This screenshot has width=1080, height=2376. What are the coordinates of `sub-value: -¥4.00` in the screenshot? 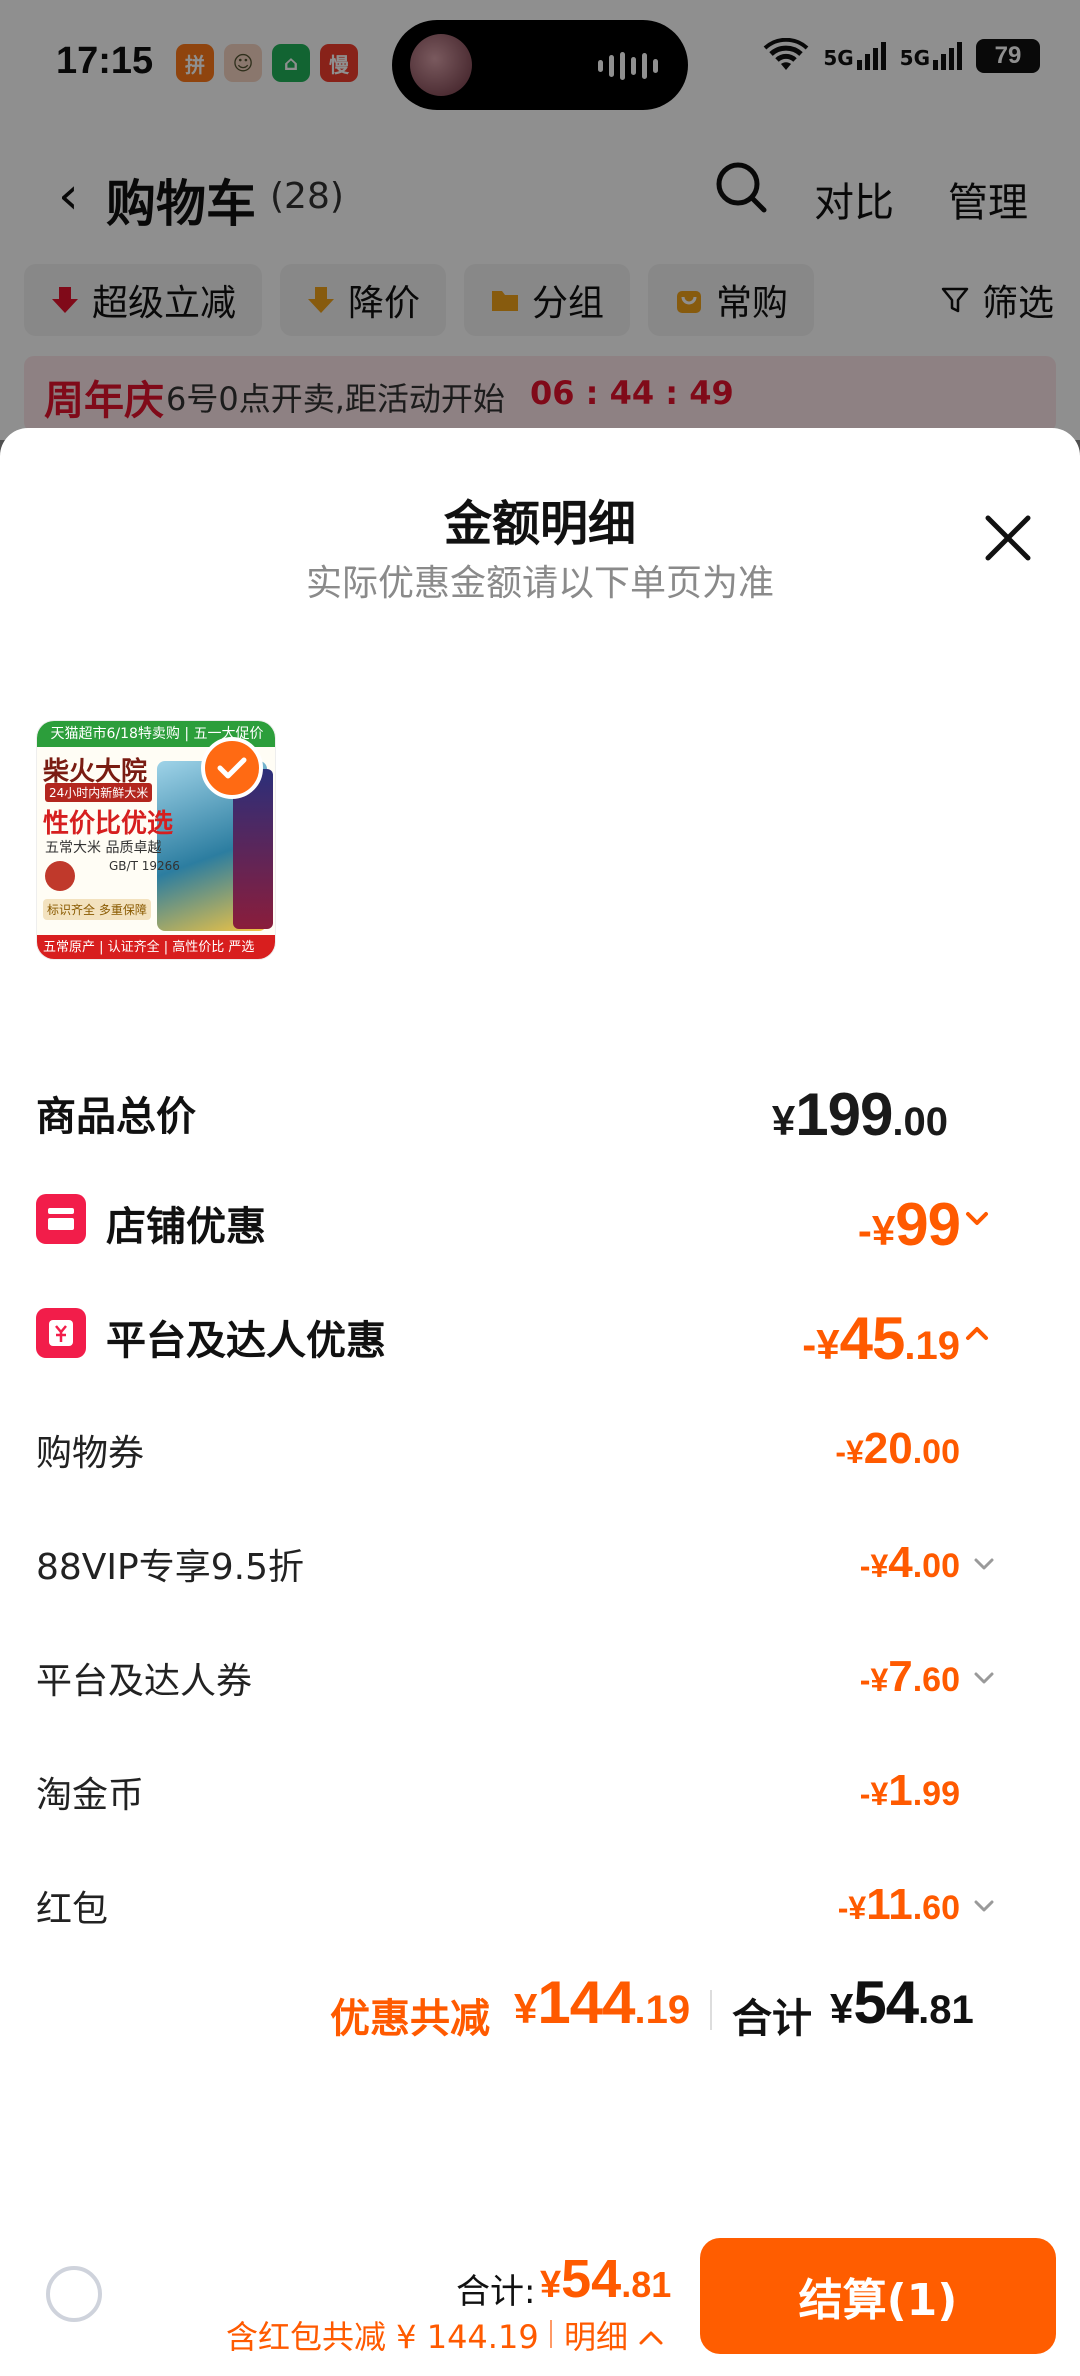 It's located at (910, 1563).